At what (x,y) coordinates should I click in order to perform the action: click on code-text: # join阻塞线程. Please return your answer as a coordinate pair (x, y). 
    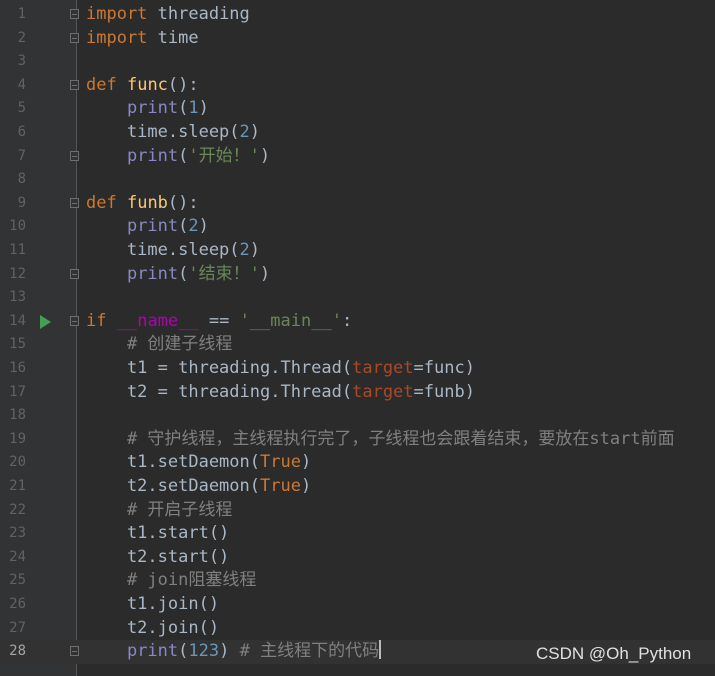
    Looking at the image, I should click on (191, 580).